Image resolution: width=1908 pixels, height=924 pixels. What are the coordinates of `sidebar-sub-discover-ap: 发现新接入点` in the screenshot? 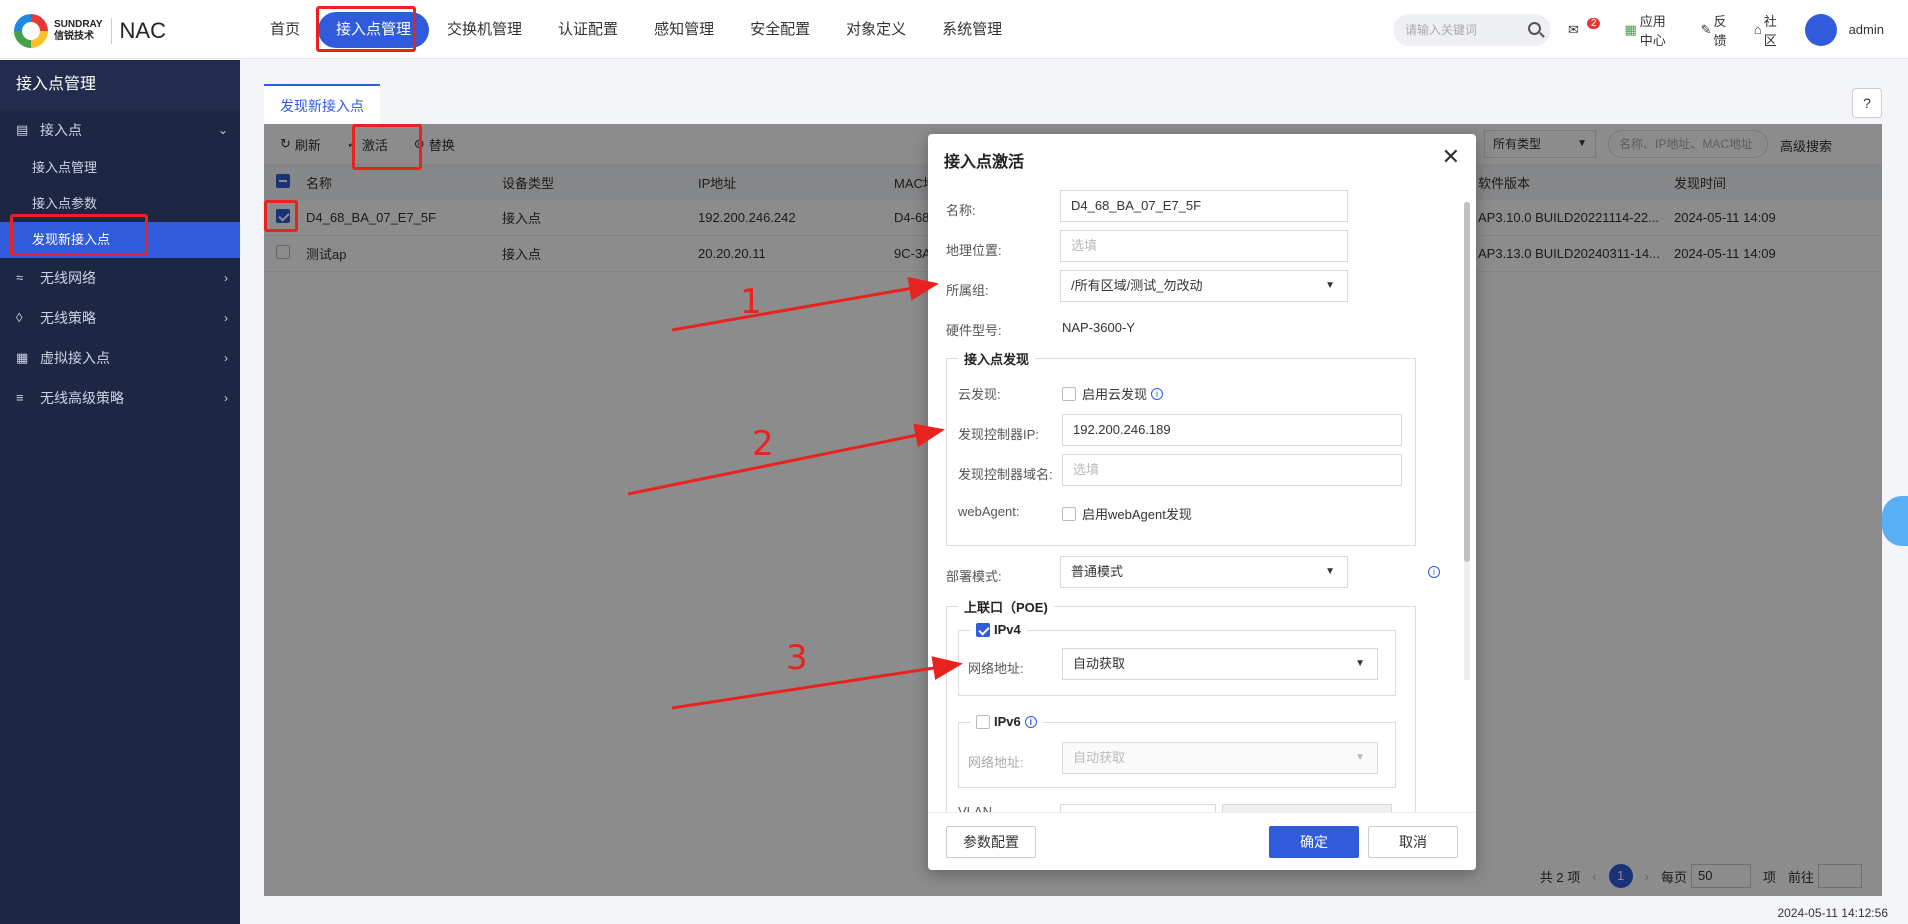 It's located at (120, 240).